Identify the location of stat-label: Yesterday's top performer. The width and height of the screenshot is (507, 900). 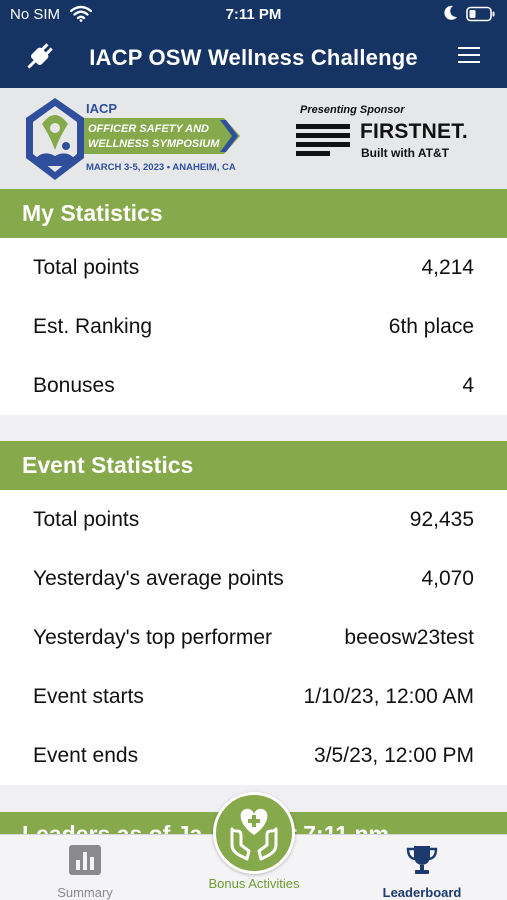
(153, 637).